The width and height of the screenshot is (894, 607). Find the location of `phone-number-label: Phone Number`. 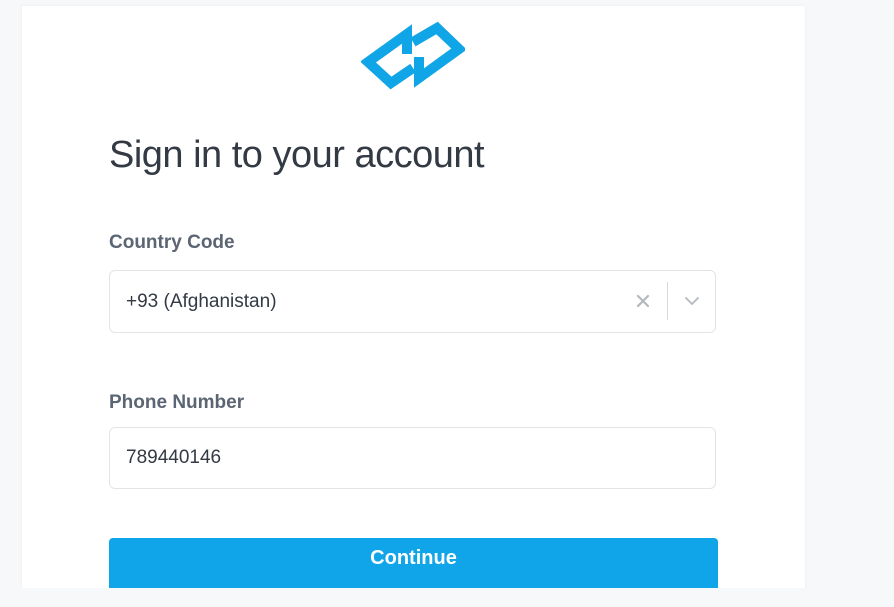

phone-number-label: Phone Number is located at coordinates (177, 402).